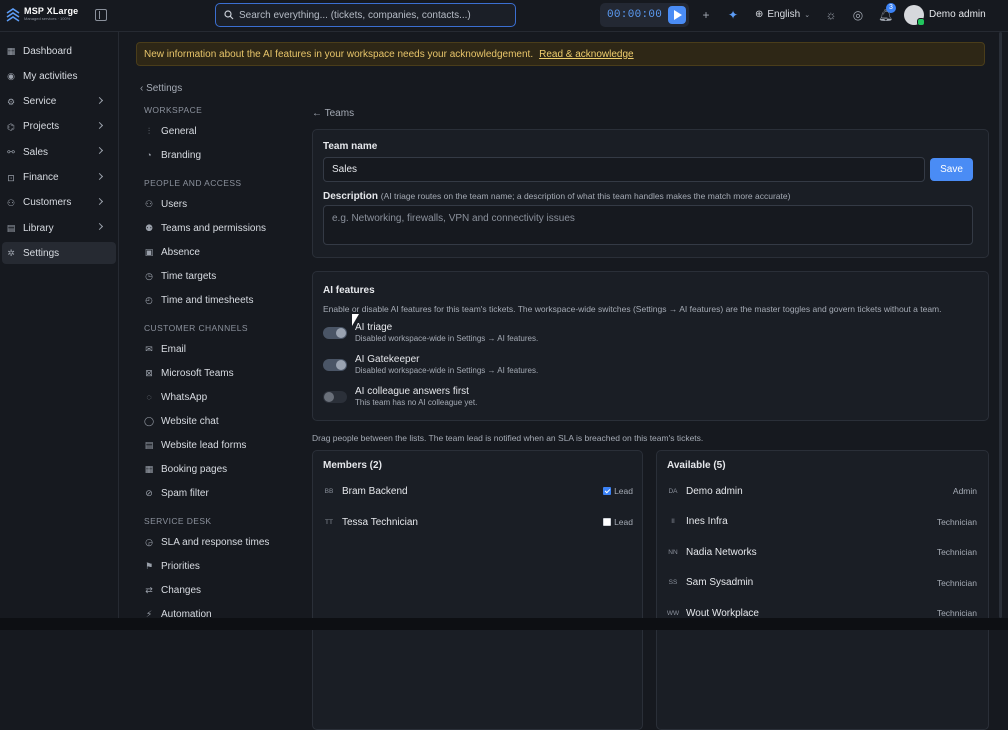 The height and width of the screenshot is (730, 1008). I want to click on sidebar-collapse-icon, so click(101, 15).